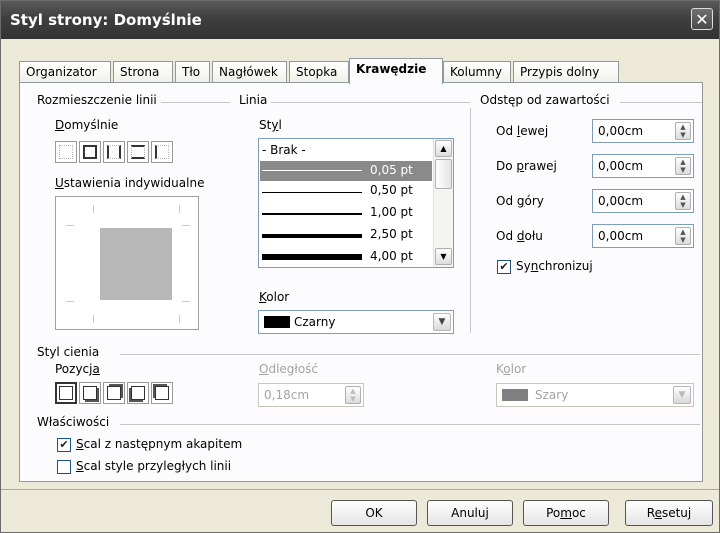  What do you see at coordinates (552, 395) in the screenshot?
I see `shadow-color-value: Szary` at bounding box center [552, 395].